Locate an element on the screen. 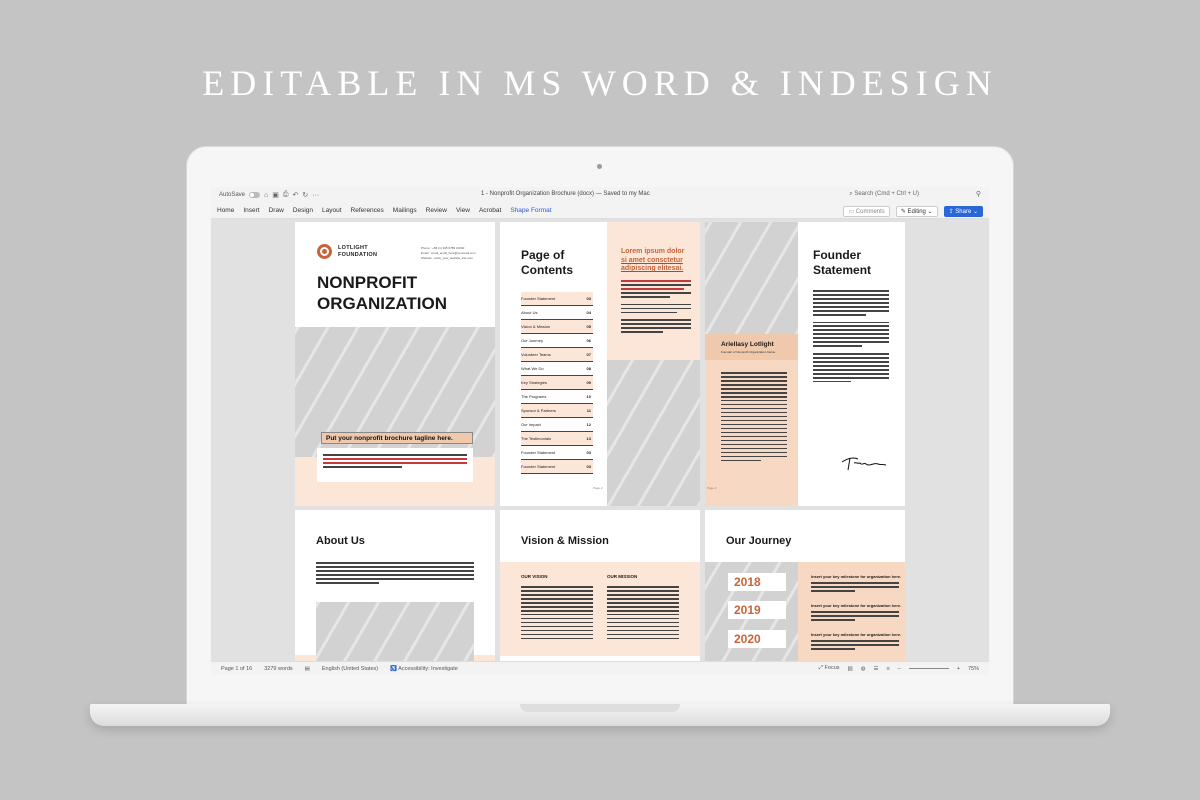  zoom-slider is located at coordinates (928, 668).